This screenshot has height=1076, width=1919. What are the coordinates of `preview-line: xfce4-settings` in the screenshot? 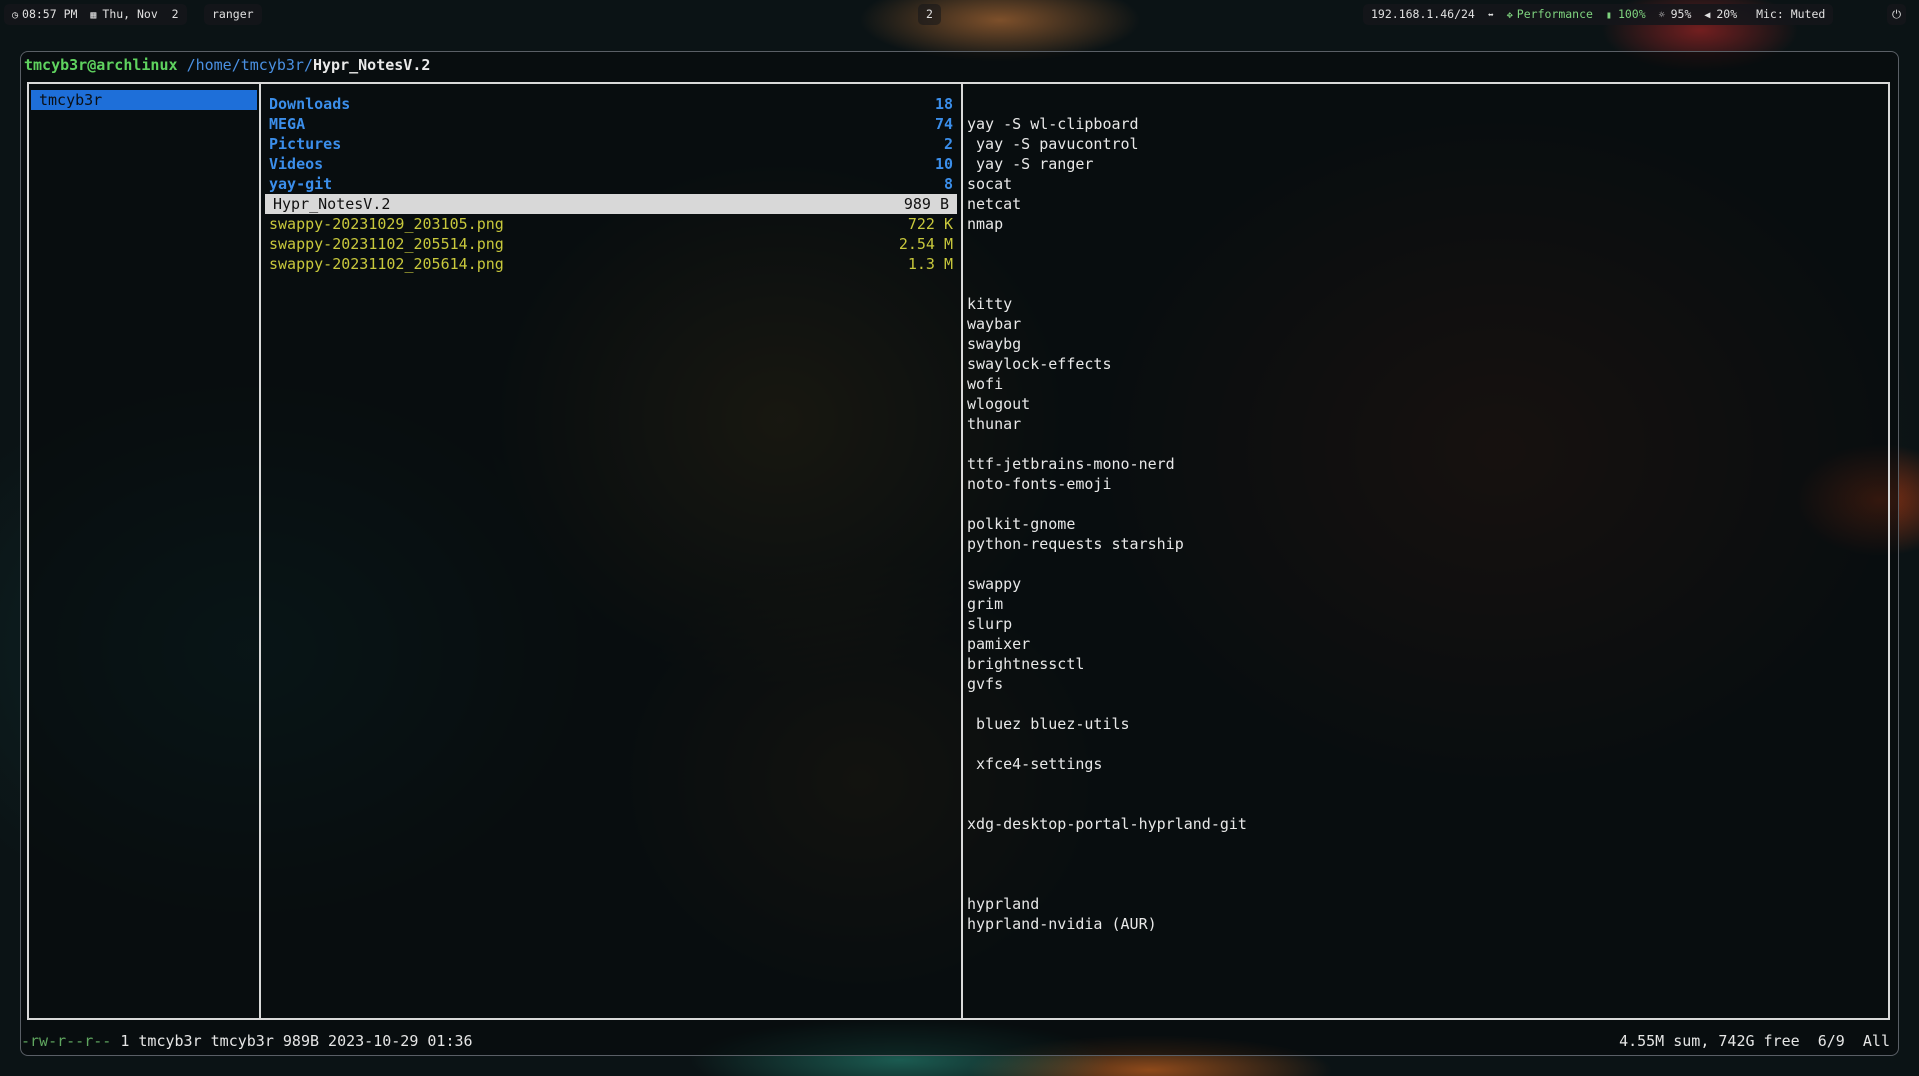 It's located at (1035, 764).